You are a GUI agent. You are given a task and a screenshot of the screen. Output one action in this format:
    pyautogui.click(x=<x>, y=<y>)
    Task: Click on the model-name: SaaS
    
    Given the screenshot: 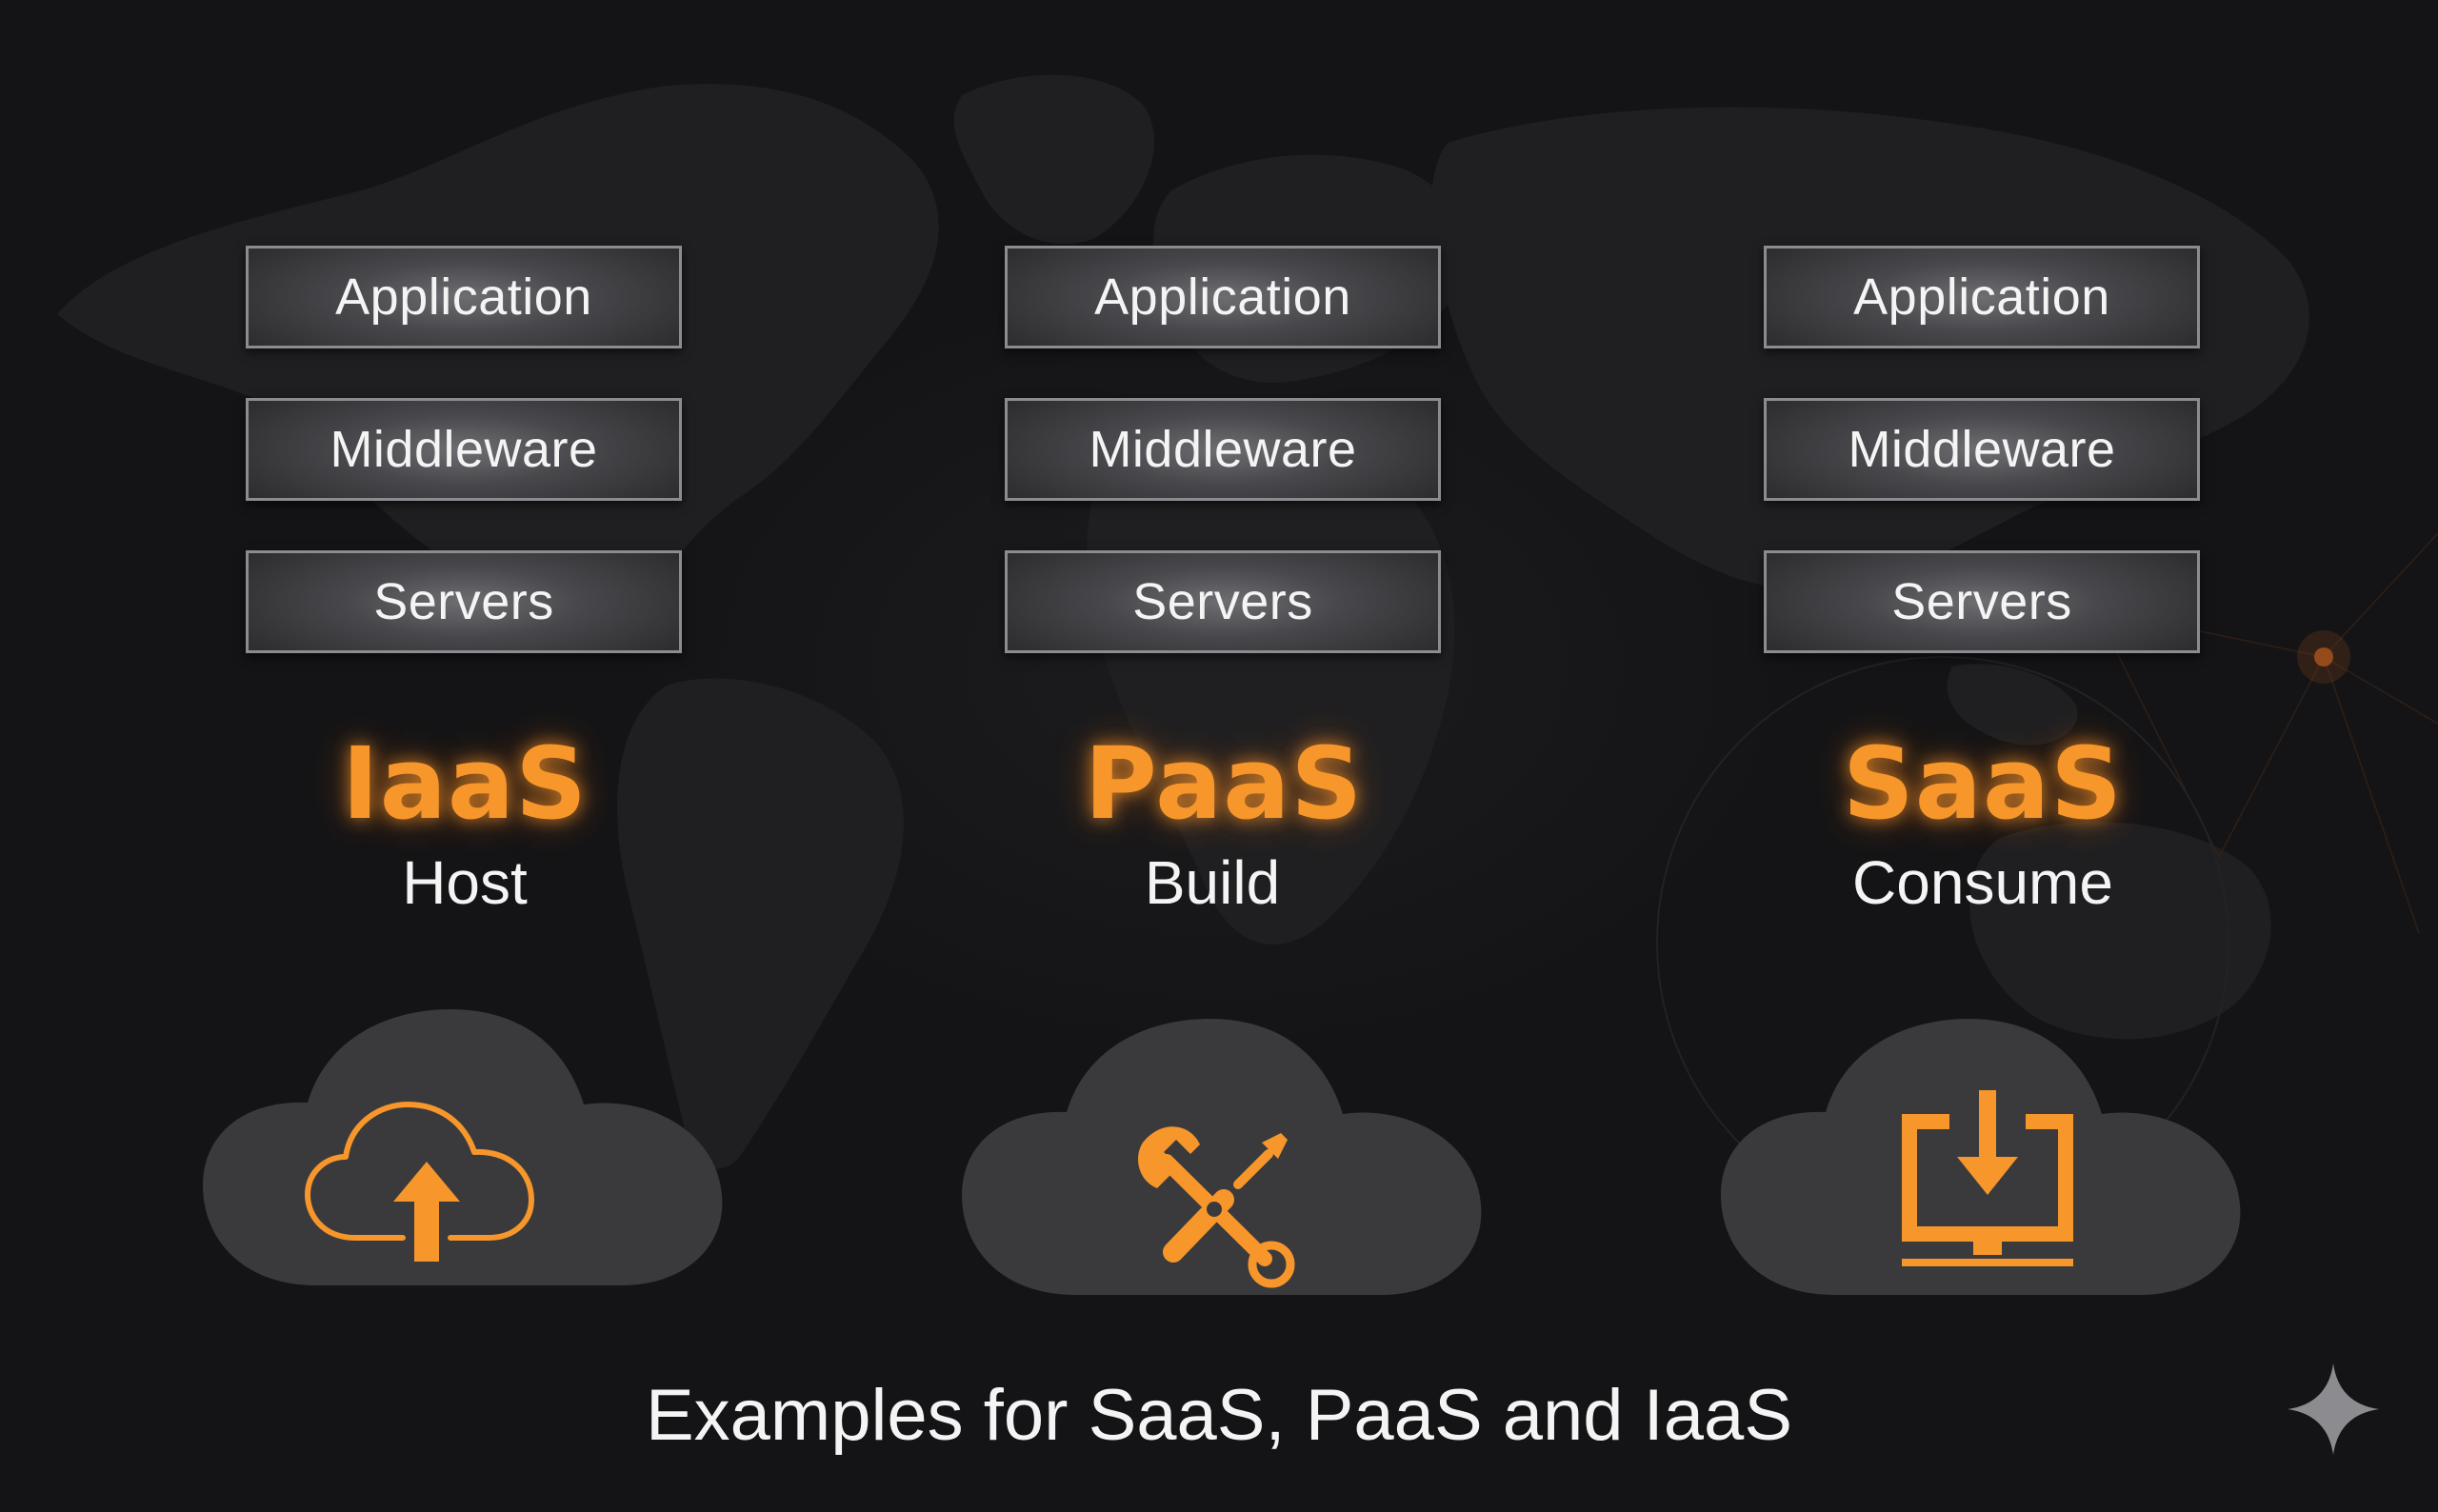 What is the action you would take?
    pyautogui.click(x=1983, y=784)
    